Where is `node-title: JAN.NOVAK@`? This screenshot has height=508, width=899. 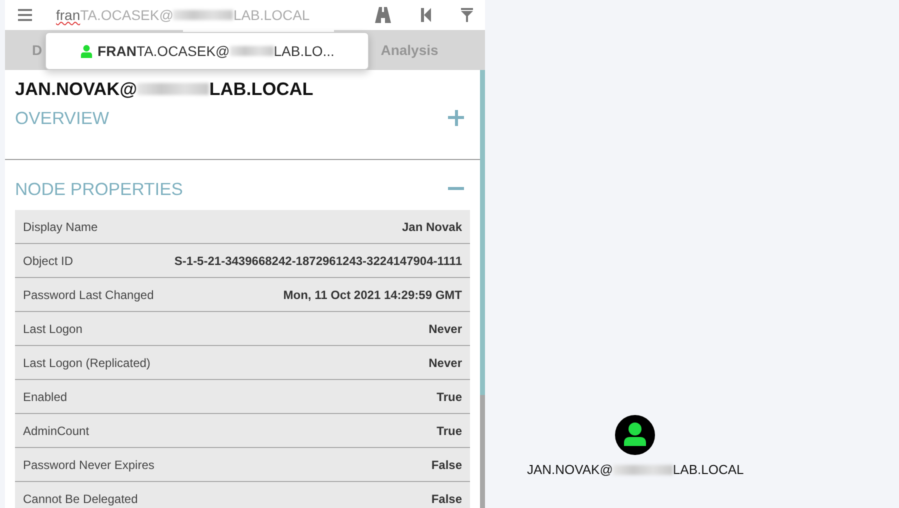 node-title: JAN.NOVAK@ is located at coordinates (76, 89).